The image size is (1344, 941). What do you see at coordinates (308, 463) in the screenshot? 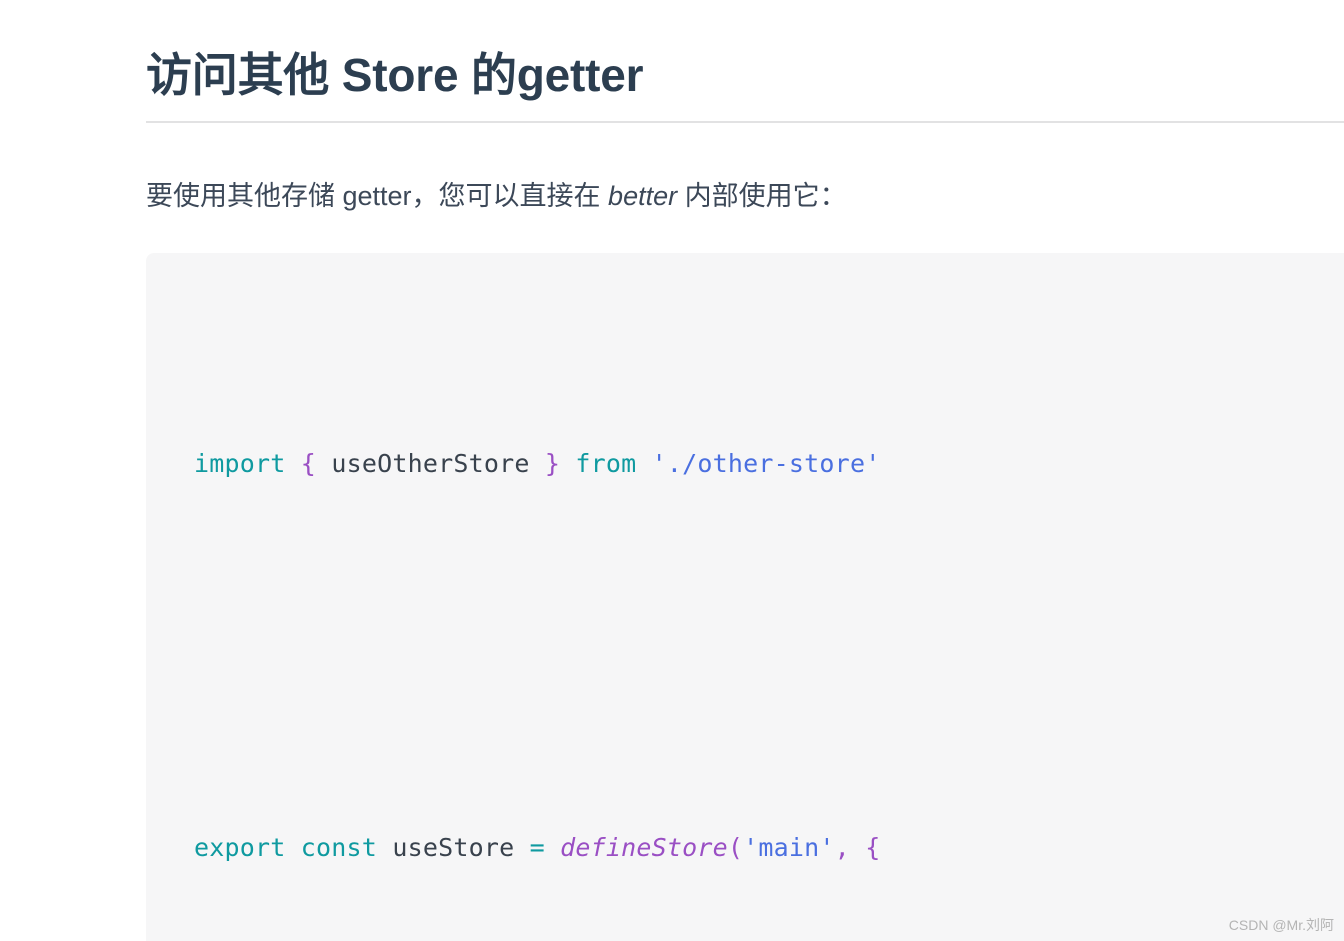
I see `token-brace-open: {` at bounding box center [308, 463].